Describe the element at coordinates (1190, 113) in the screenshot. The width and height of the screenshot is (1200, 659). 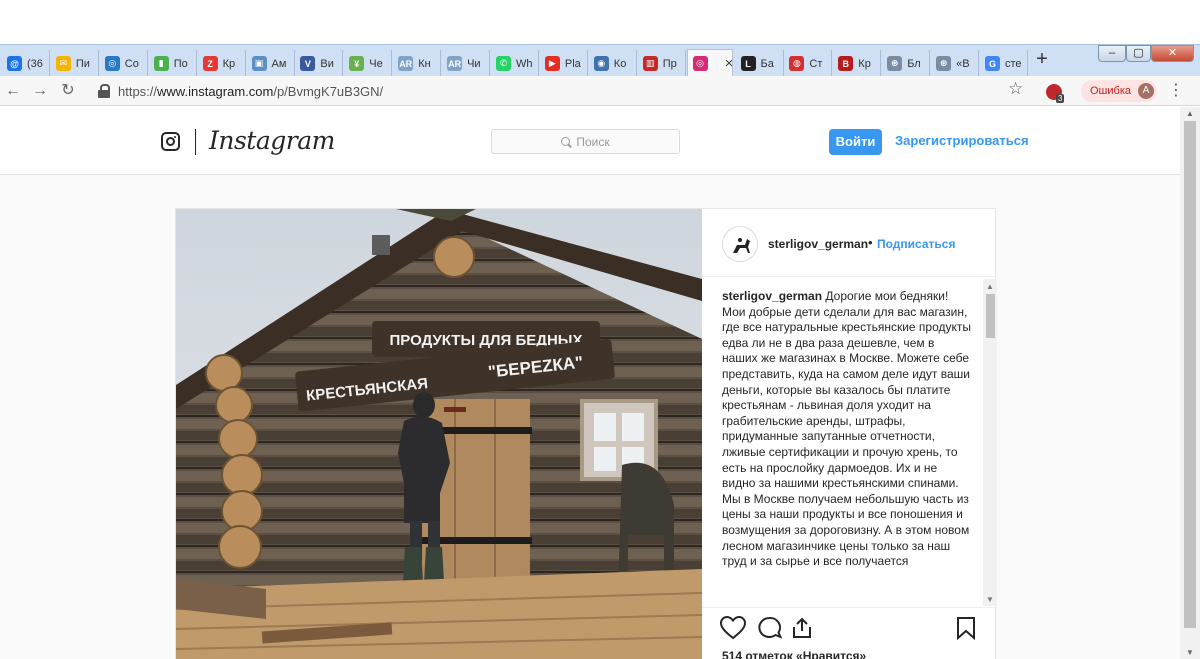
I see `page-scroll-up-icon: ▲` at that location.